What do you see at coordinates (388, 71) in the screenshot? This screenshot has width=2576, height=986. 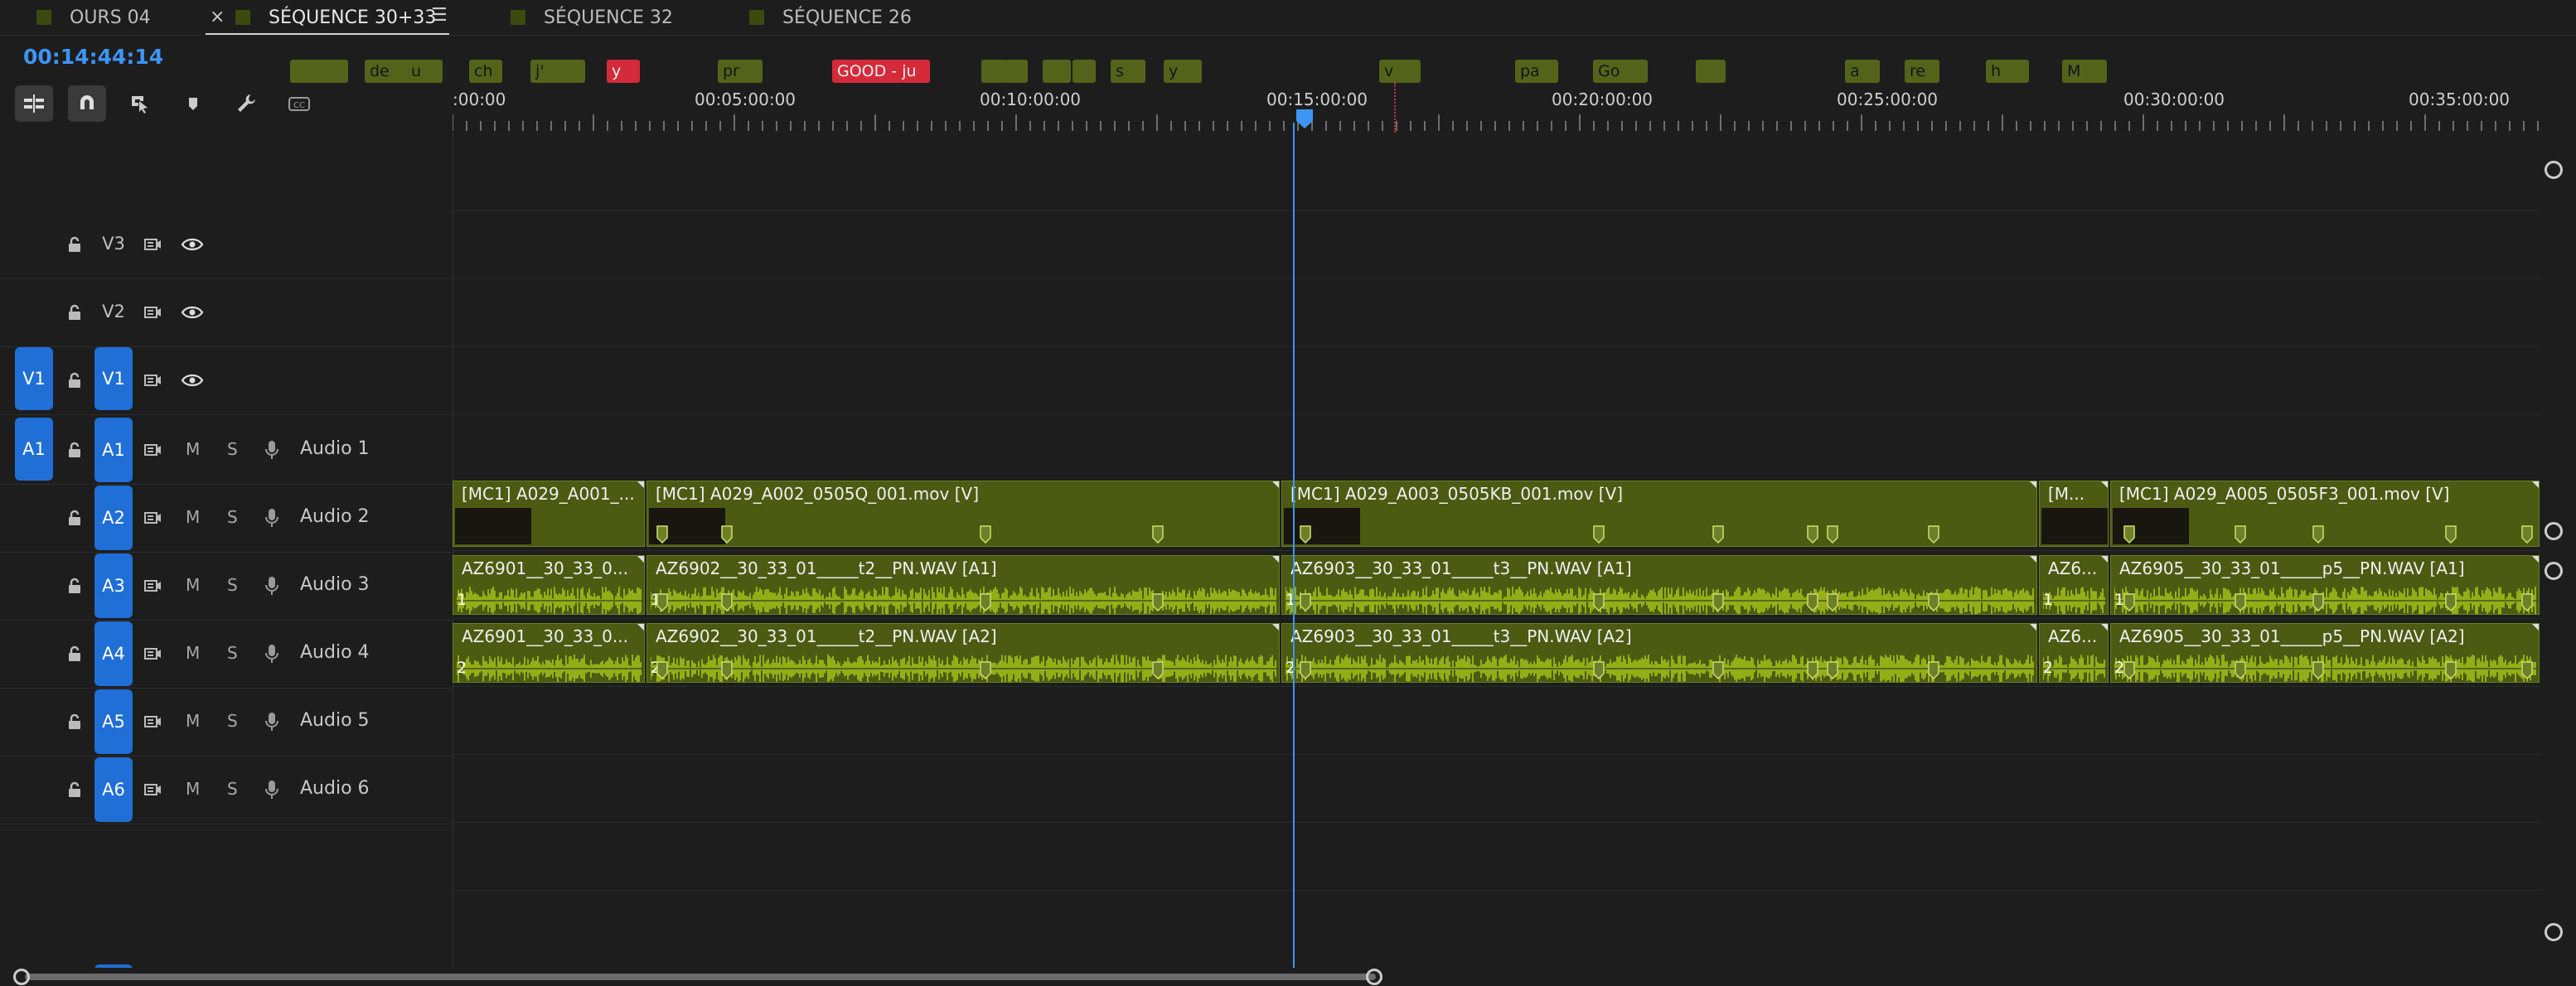 I see `sequence-marker: de` at bounding box center [388, 71].